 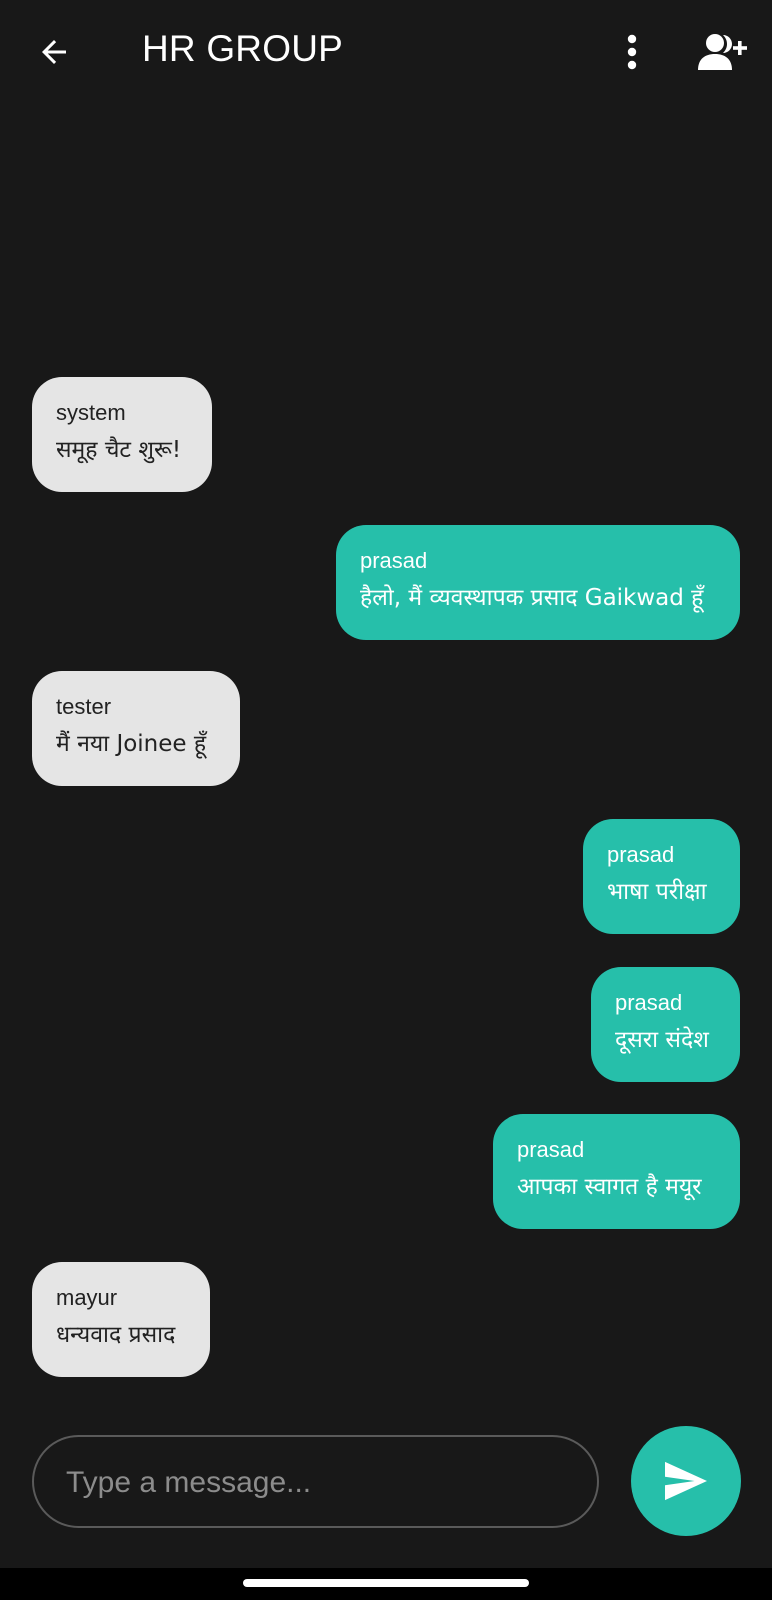 What do you see at coordinates (665, 1024) in the screenshot?
I see `message-bubble-outgoing: prasad दूसरा संदेश` at bounding box center [665, 1024].